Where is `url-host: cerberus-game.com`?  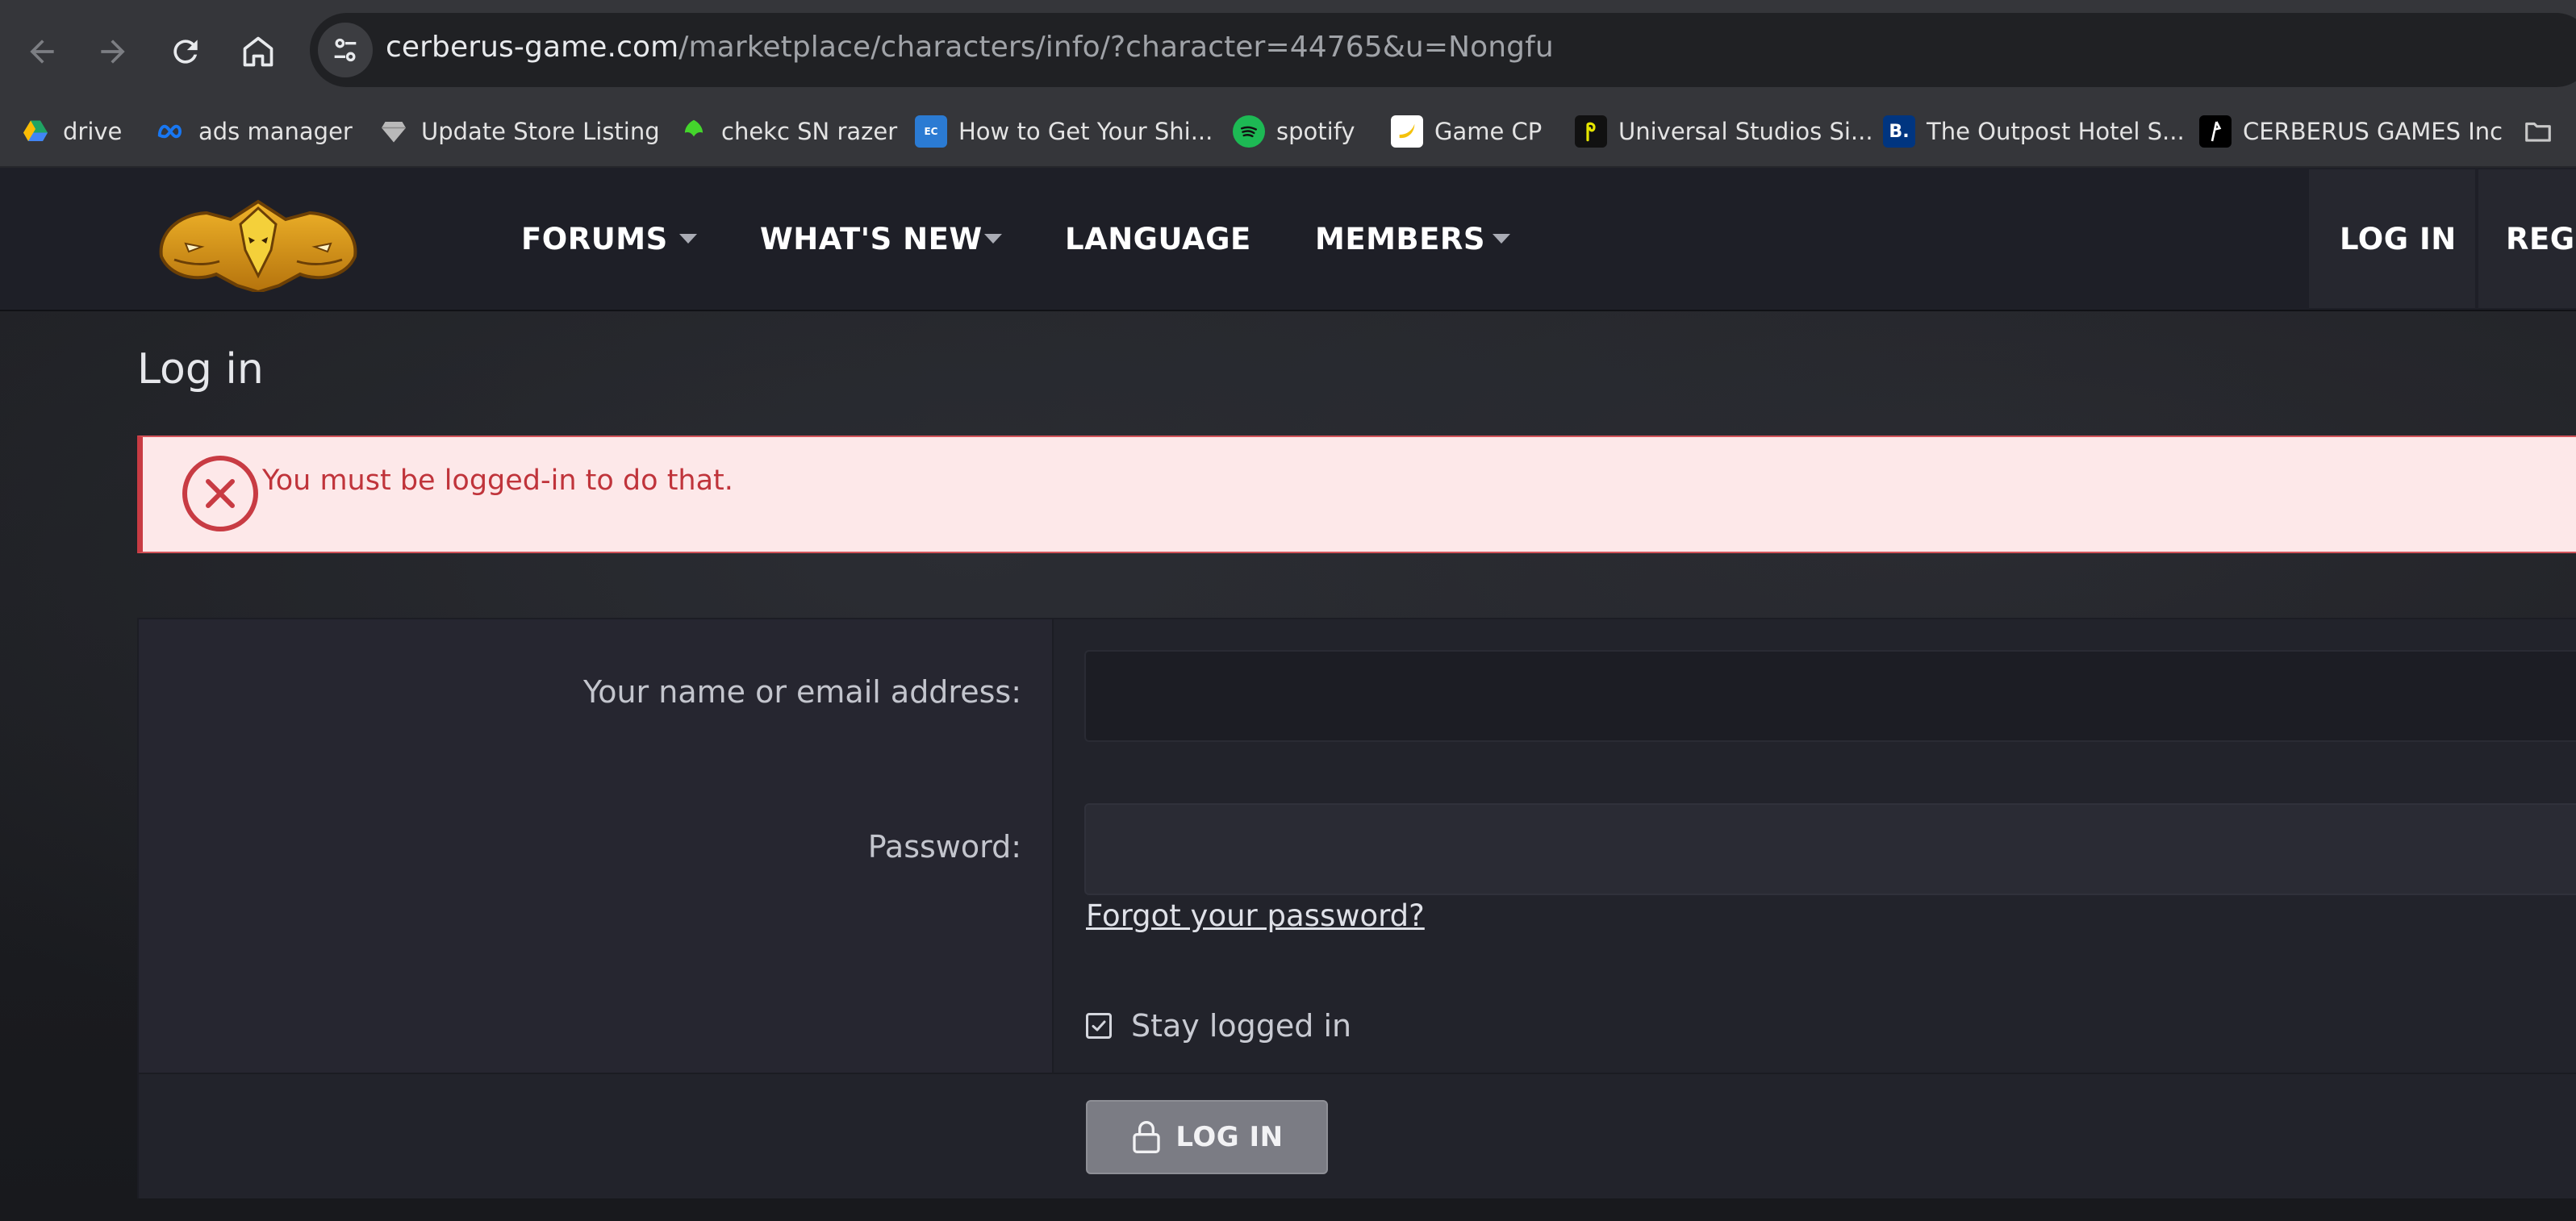
url-host: cerberus-game.com is located at coordinates (532, 47).